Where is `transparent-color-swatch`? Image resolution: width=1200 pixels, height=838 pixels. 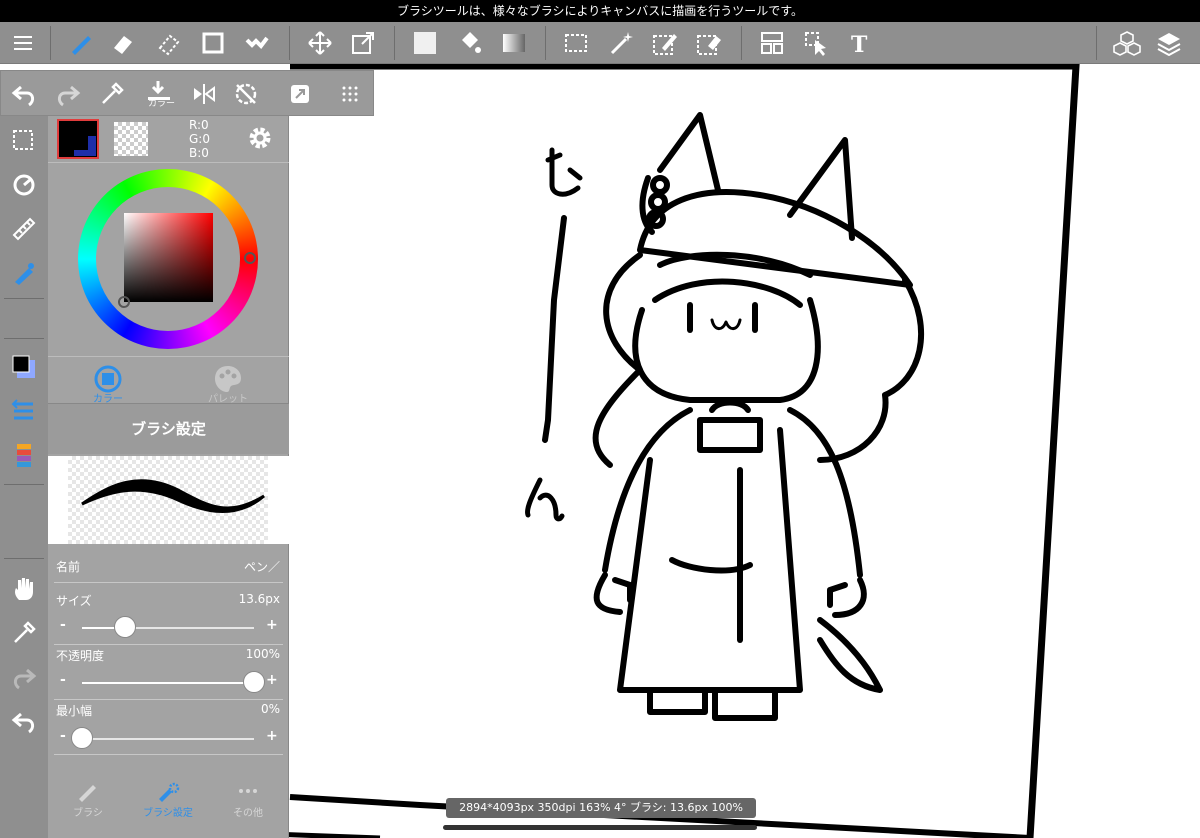 transparent-color-swatch is located at coordinates (131, 139).